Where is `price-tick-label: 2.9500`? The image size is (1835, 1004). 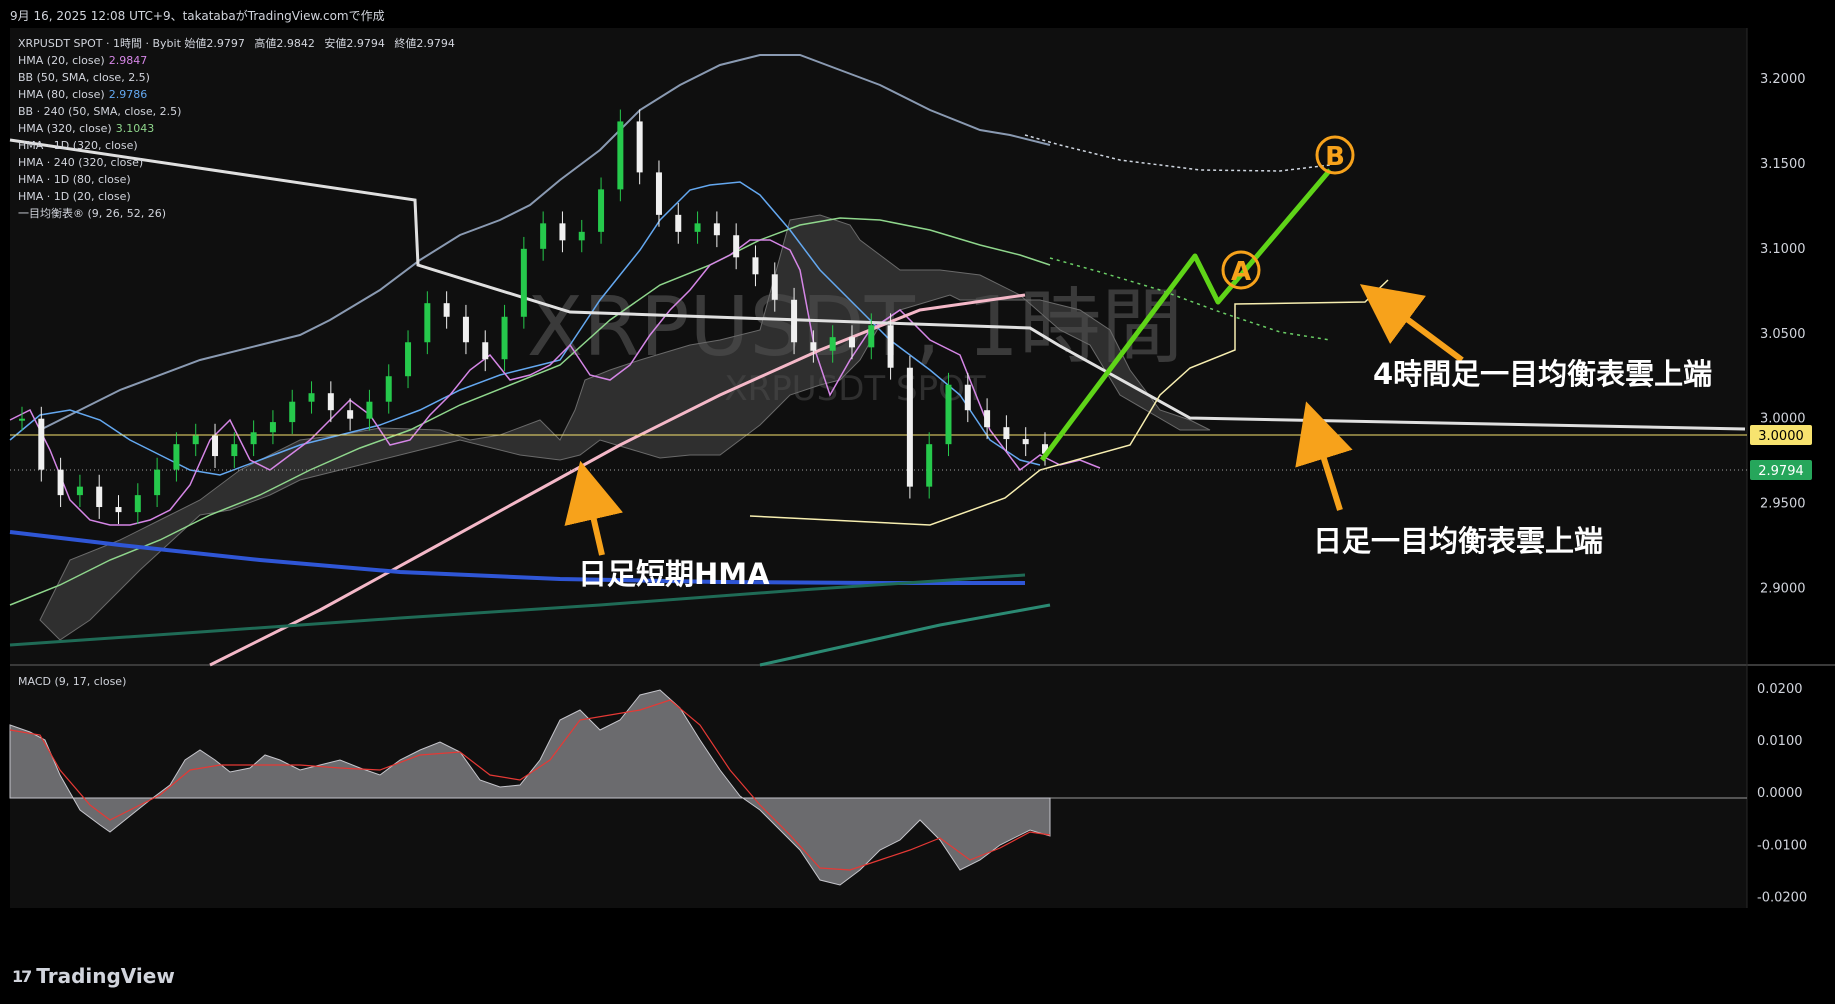
price-tick-label: 2.9500 is located at coordinates (1783, 504).